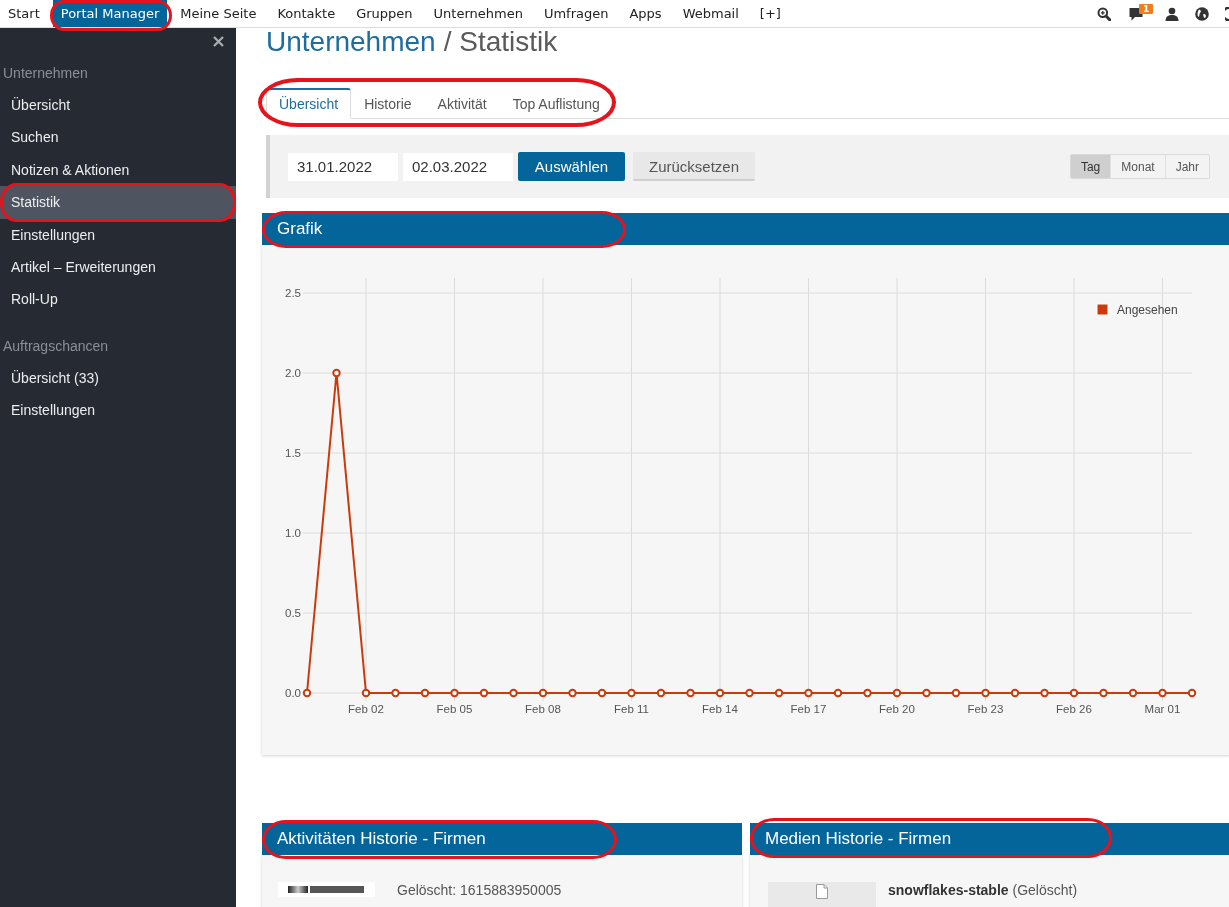 The height and width of the screenshot is (907, 1229). Describe the element at coordinates (218, 13) in the screenshot. I see `nav-link: Meine Seite` at that location.